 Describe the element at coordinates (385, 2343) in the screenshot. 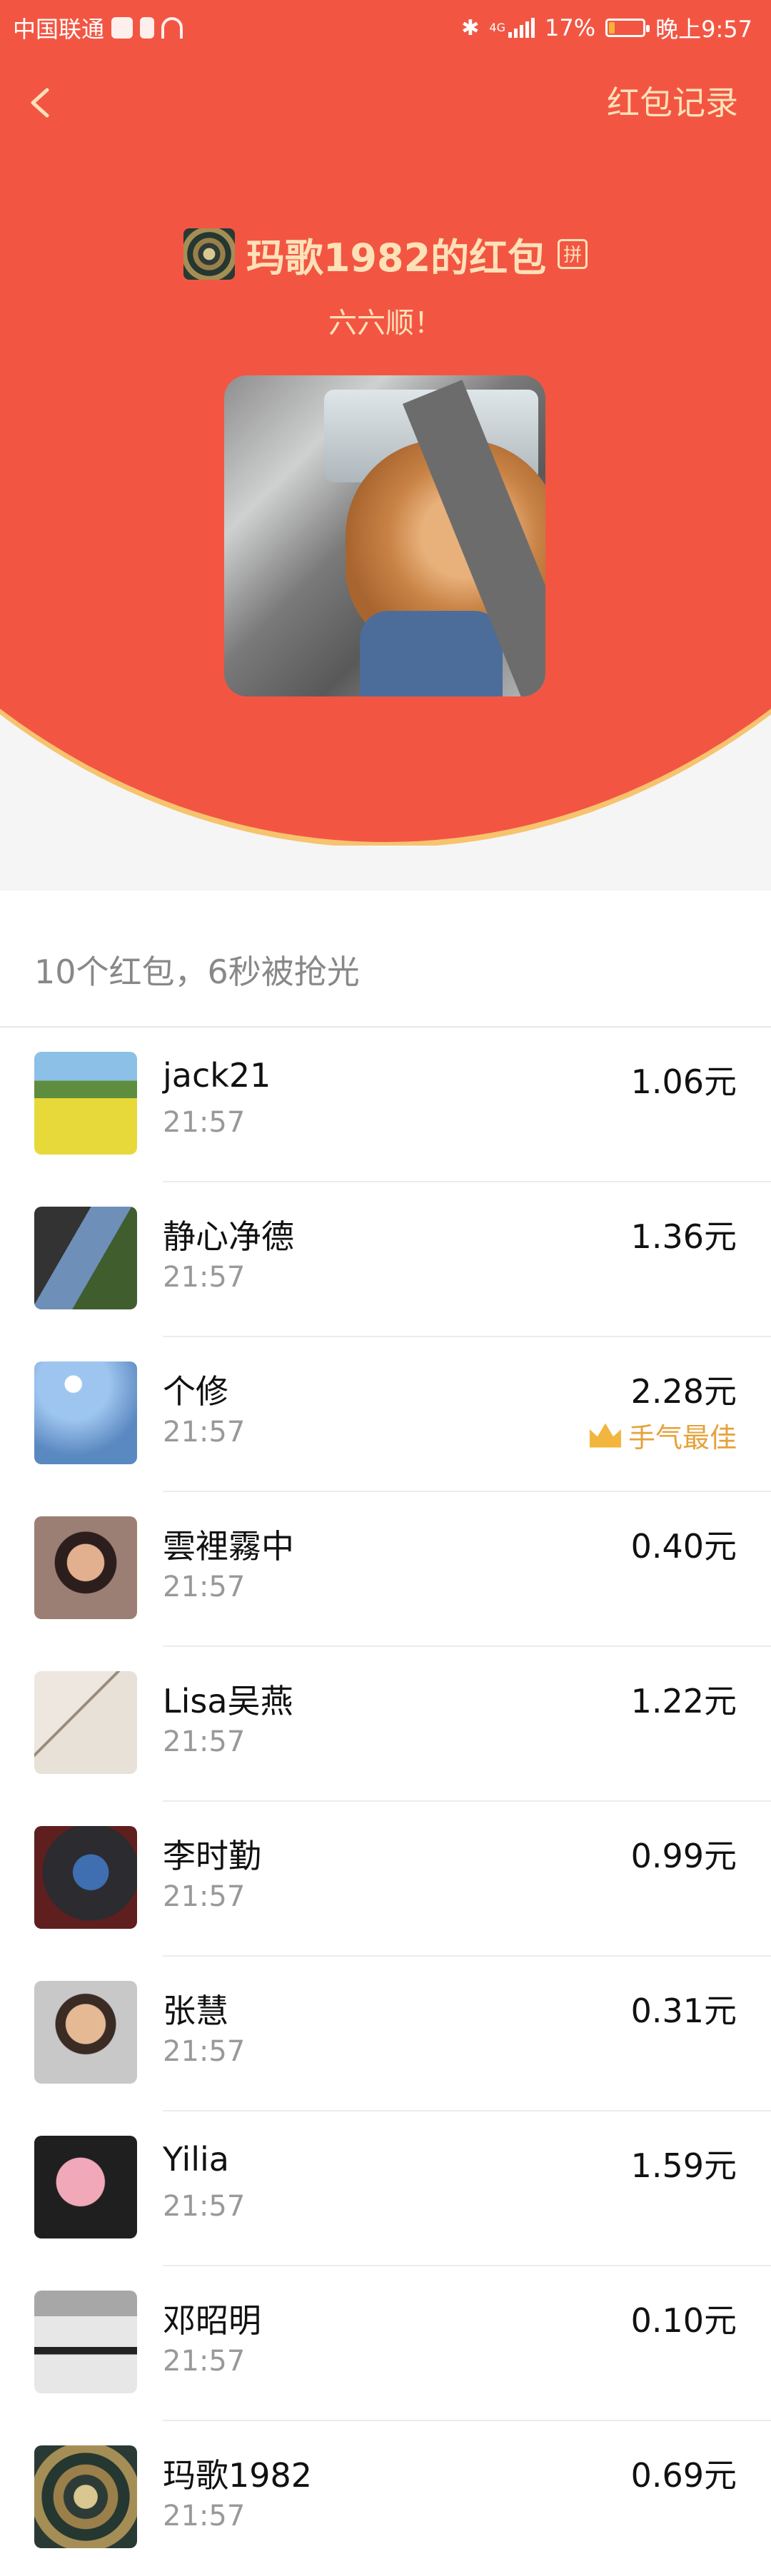

I see `list-item: 邓昭明 21:57 0.10元` at that location.